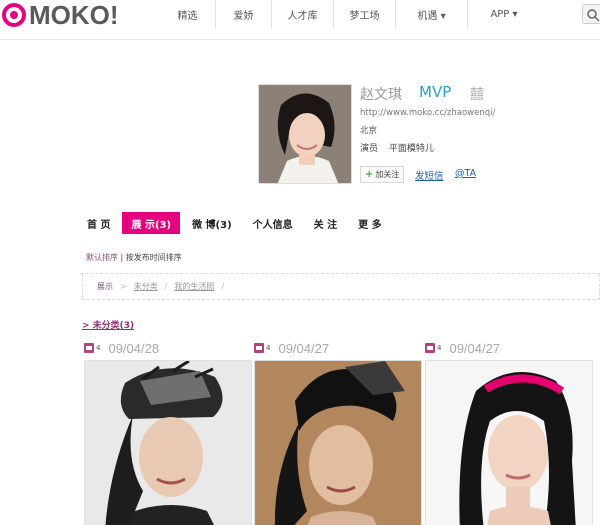 Image resolution: width=600 pixels, height=525 pixels. I want to click on tab-following: 关 注, so click(325, 223).